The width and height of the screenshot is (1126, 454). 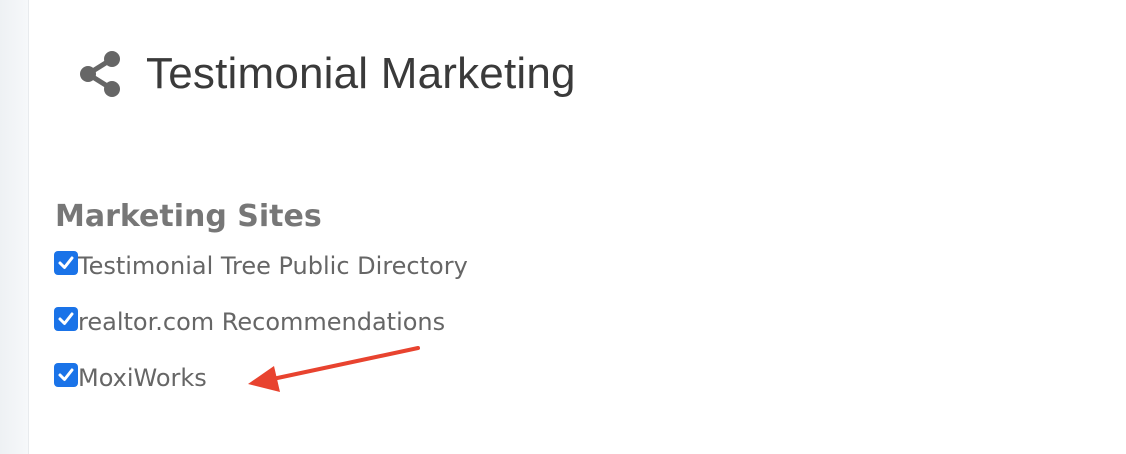 I want to click on site-label: Testimonial Tree Public Directory, so click(x=273, y=266).